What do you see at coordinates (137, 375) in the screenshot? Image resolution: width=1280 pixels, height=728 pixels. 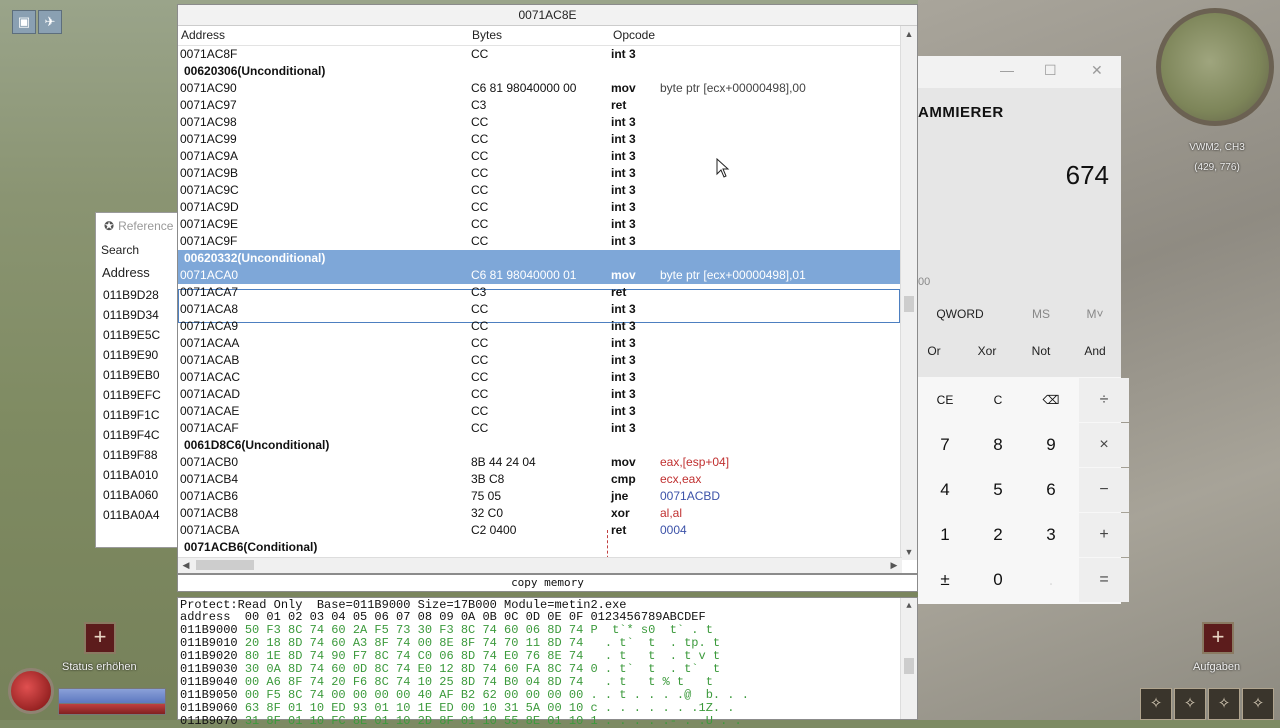 I see `reference-row: 011B9EB0` at bounding box center [137, 375].